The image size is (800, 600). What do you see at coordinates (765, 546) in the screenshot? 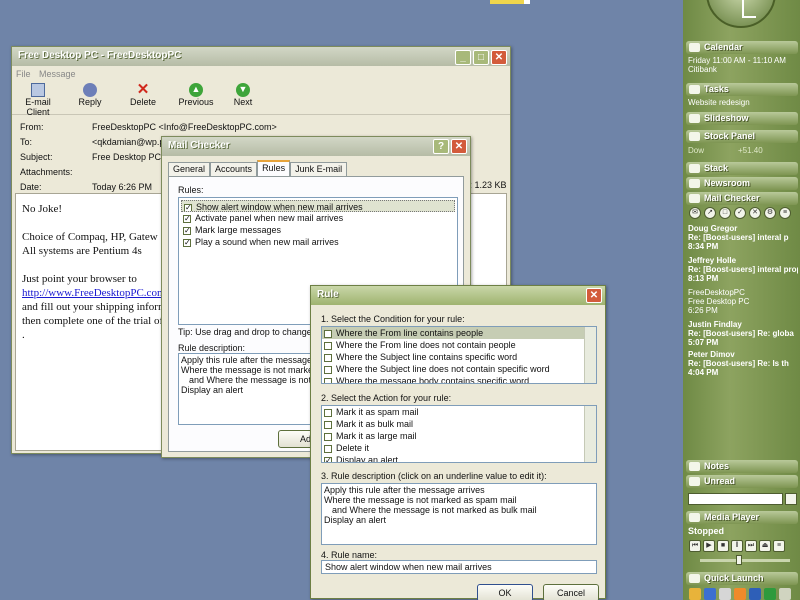
I see `eject-icon: ⏏` at bounding box center [765, 546].